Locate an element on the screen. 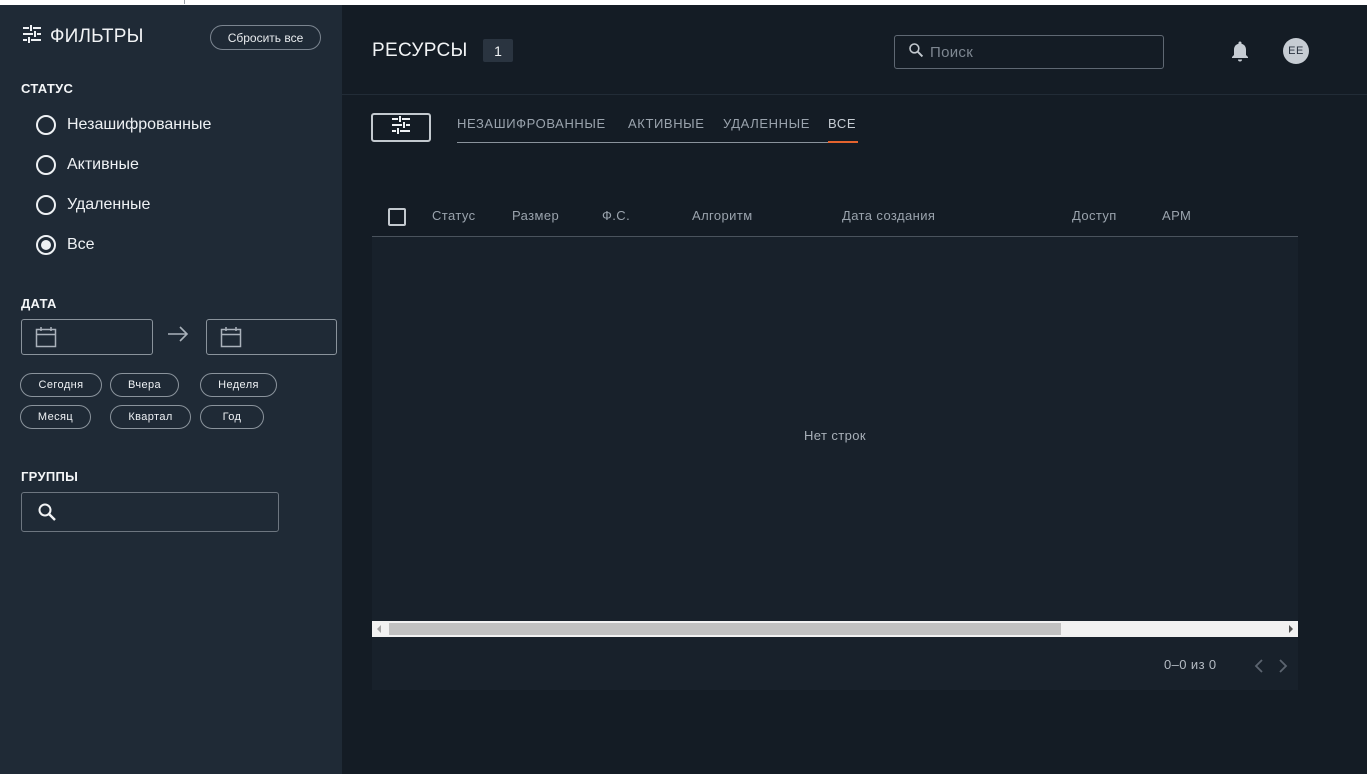 This screenshot has height=774, width=1367. reset-all-button: Сбросить все is located at coordinates (265, 37).